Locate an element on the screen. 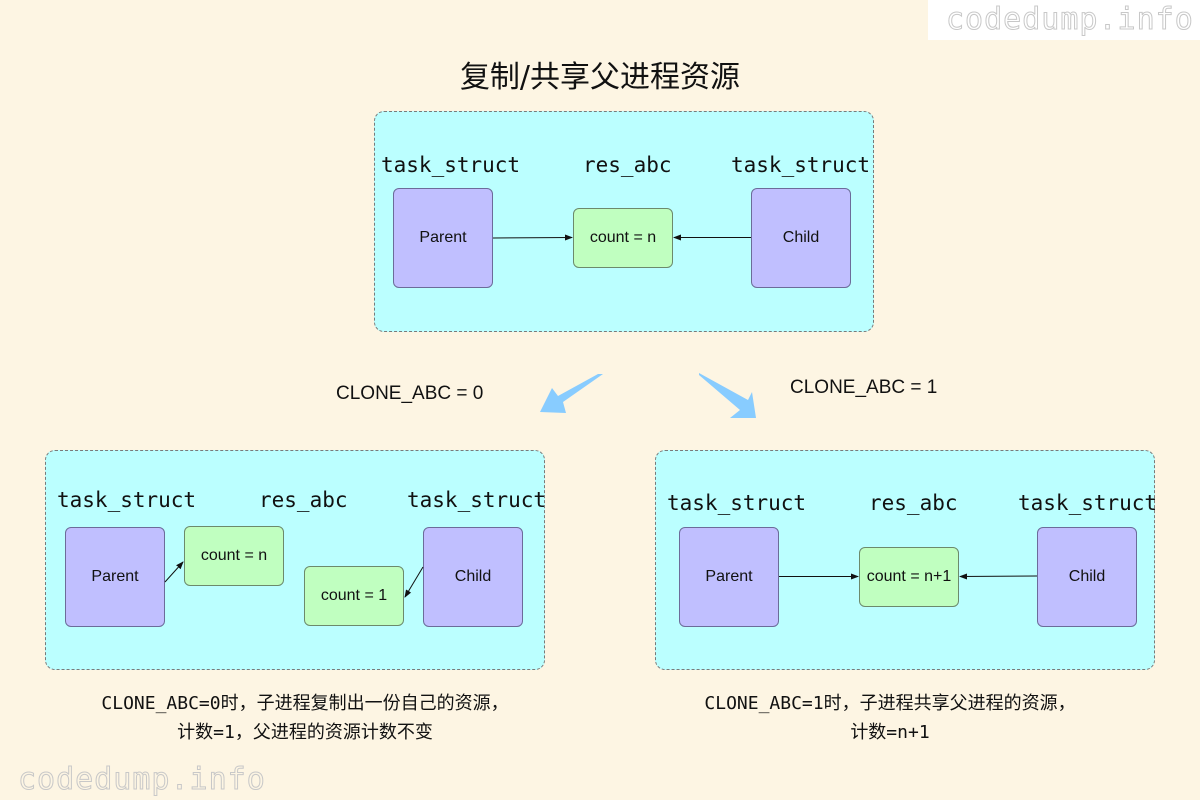  left-child-label: Child is located at coordinates (473, 576).